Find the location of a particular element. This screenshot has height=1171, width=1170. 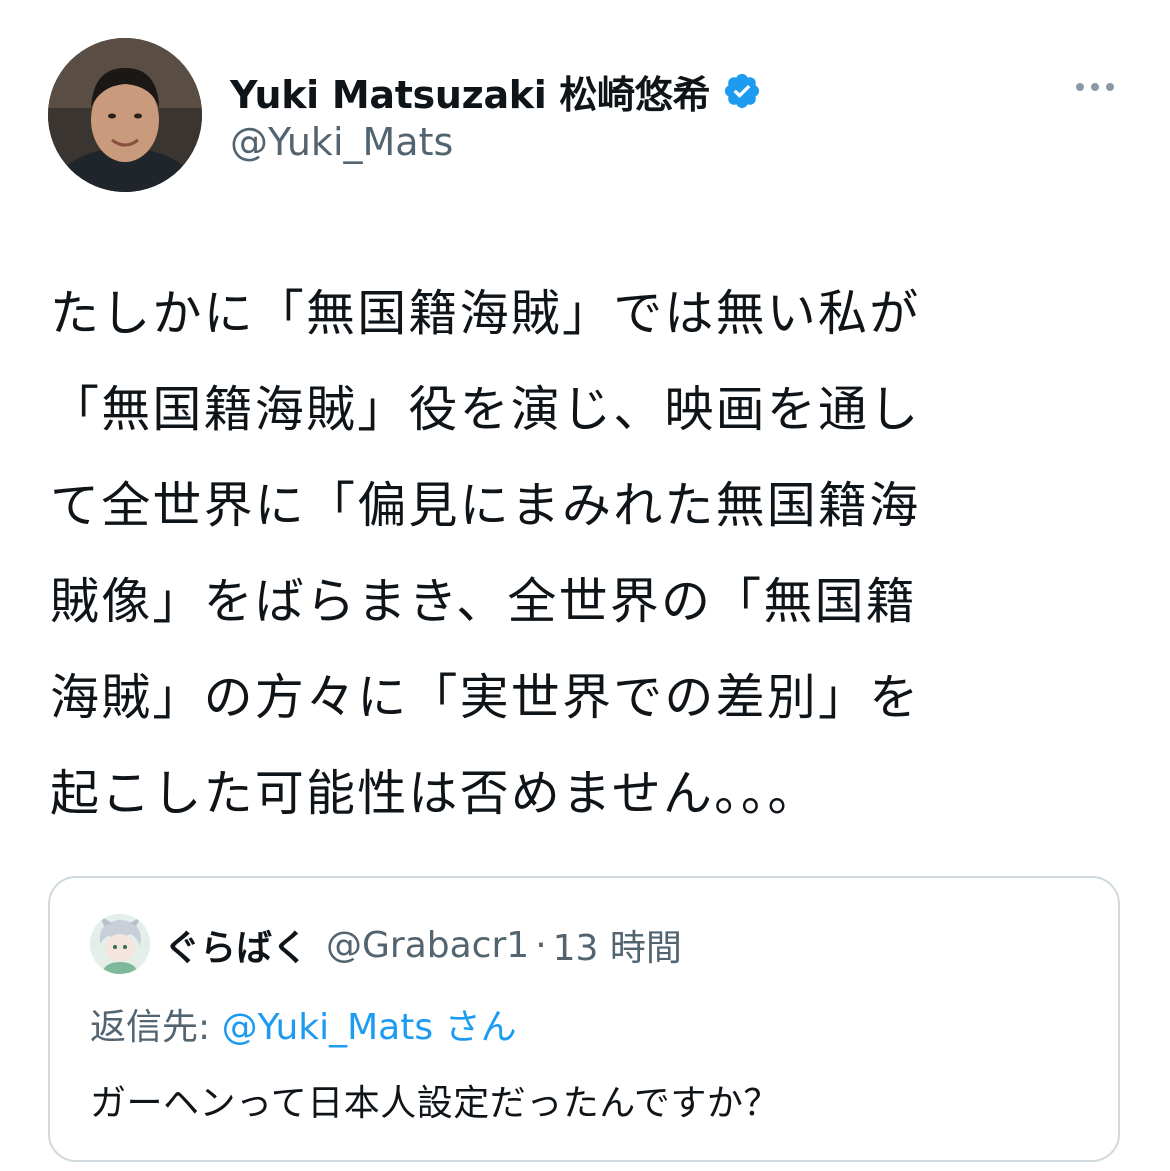

avatar-photo is located at coordinates (125, 115).